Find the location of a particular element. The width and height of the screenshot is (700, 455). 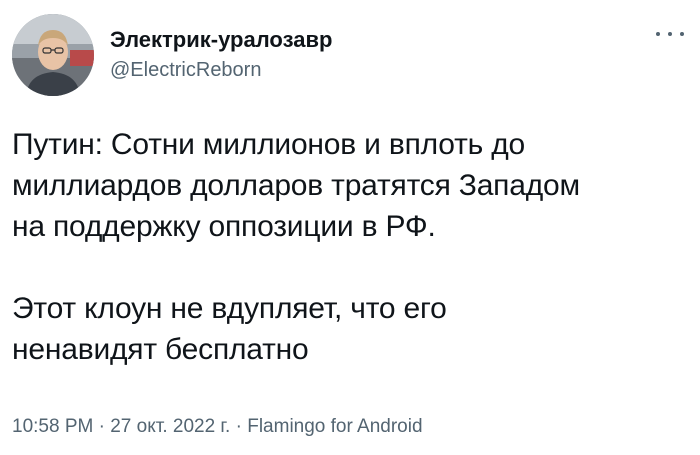

avatar is located at coordinates (53, 55).